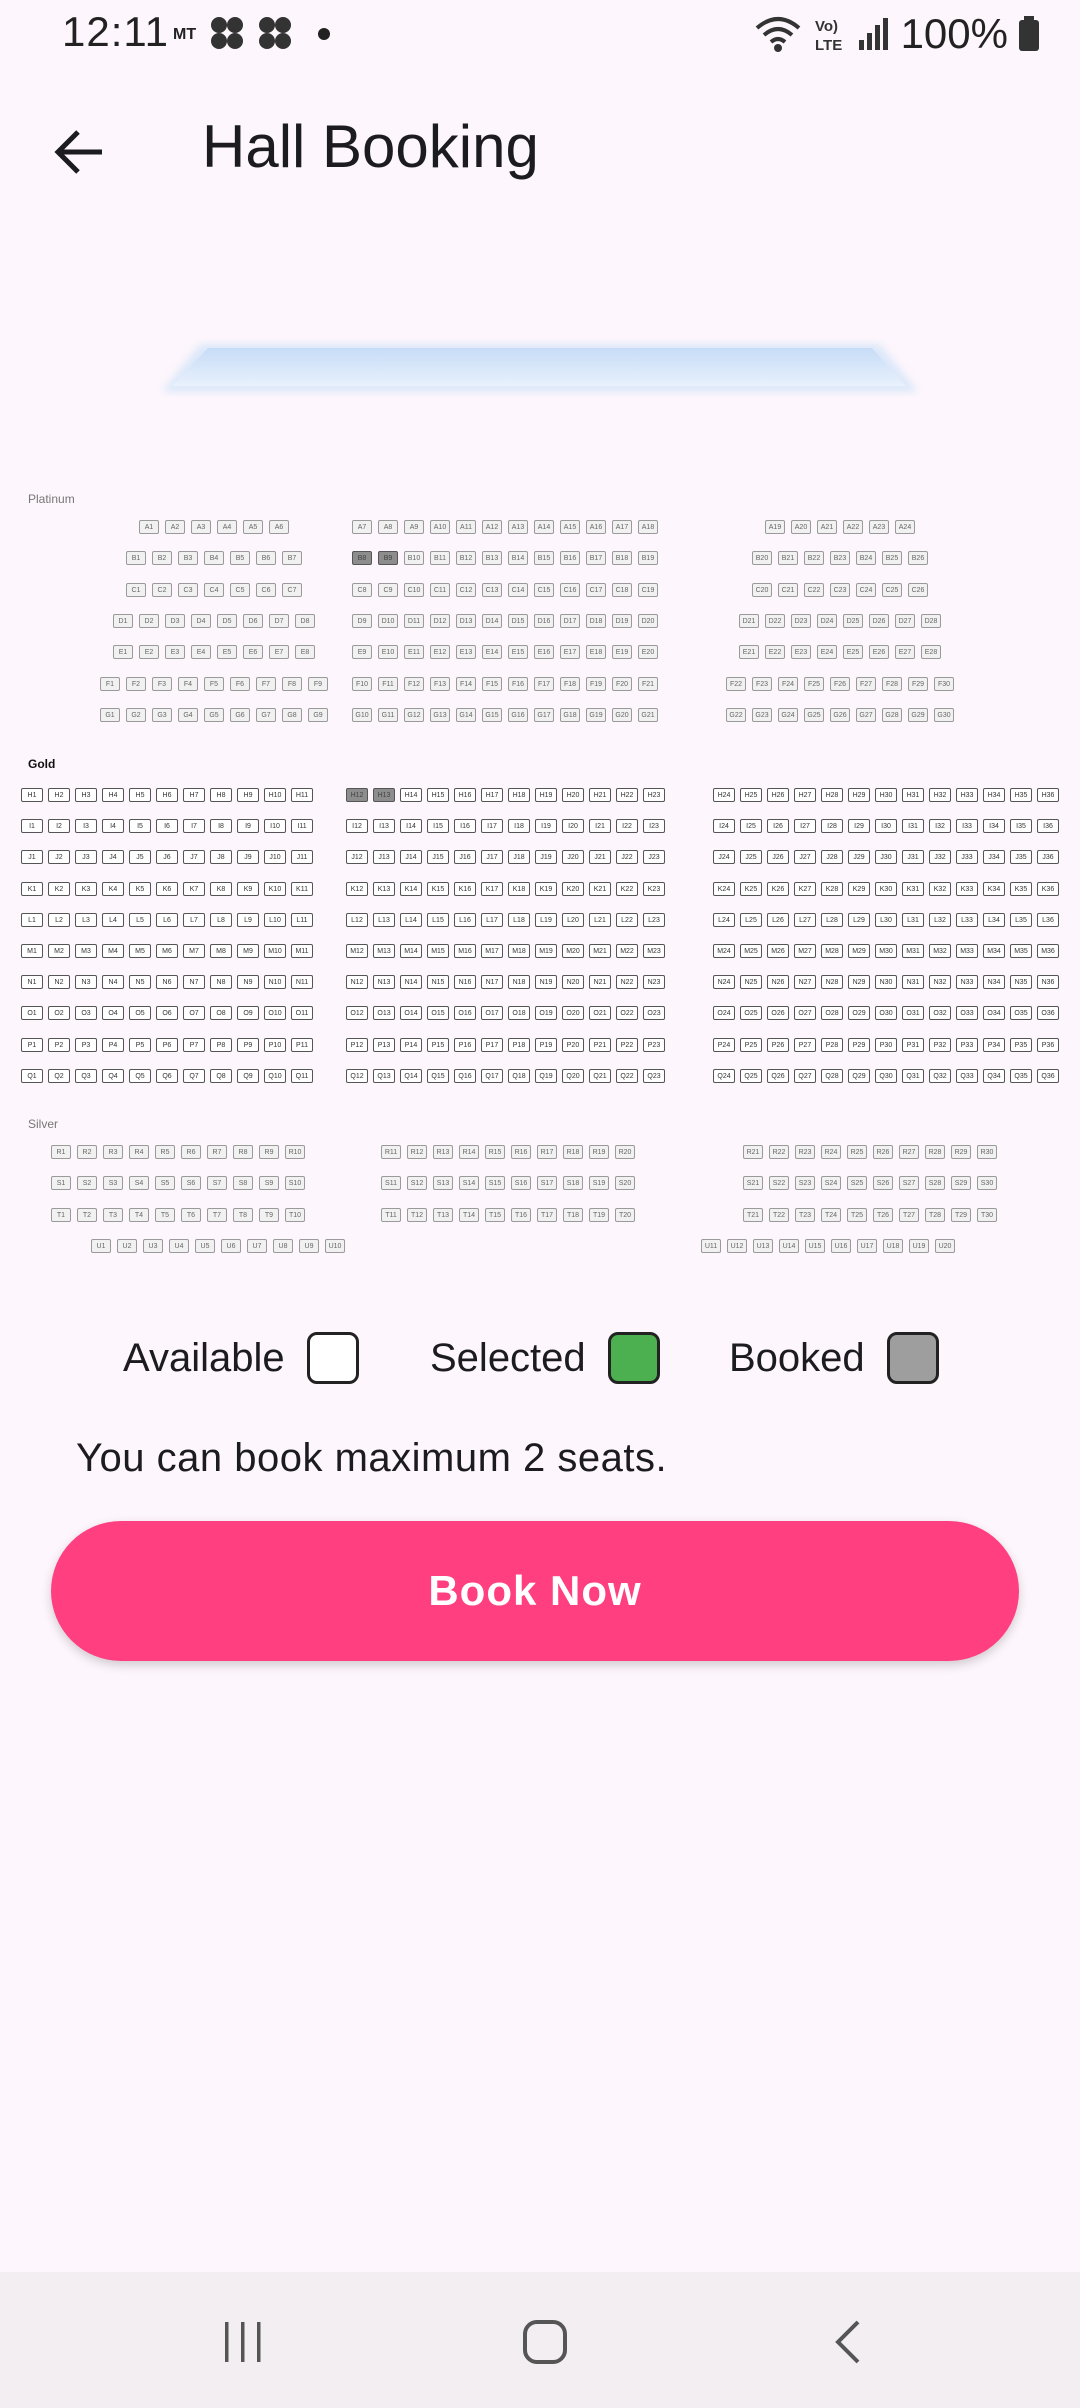 This screenshot has height=2408, width=1080. I want to click on seat-o23: O23, so click(654, 1013).